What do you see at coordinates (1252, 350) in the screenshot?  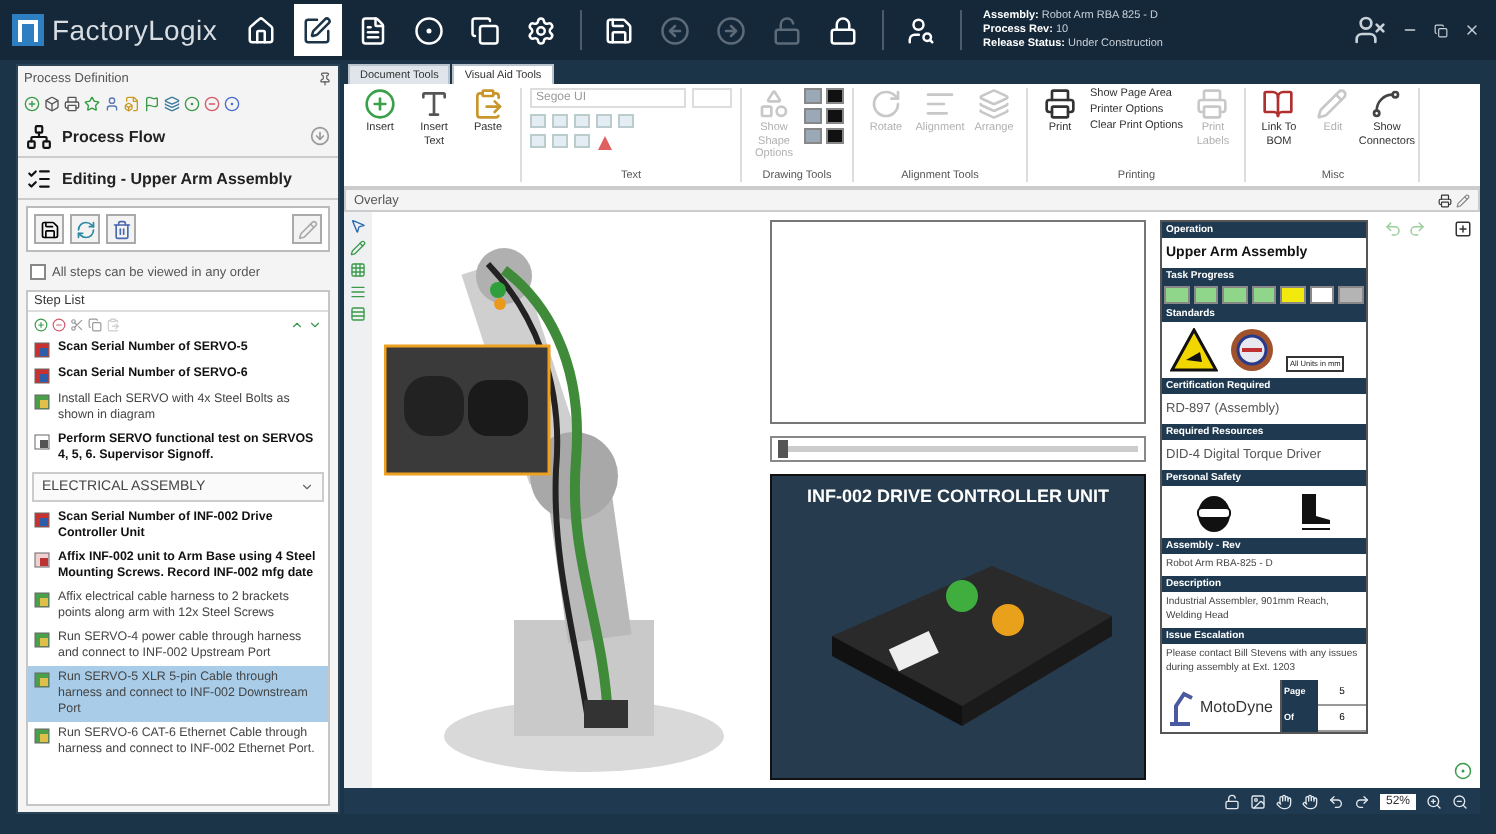 I see `seal-icon` at bounding box center [1252, 350].